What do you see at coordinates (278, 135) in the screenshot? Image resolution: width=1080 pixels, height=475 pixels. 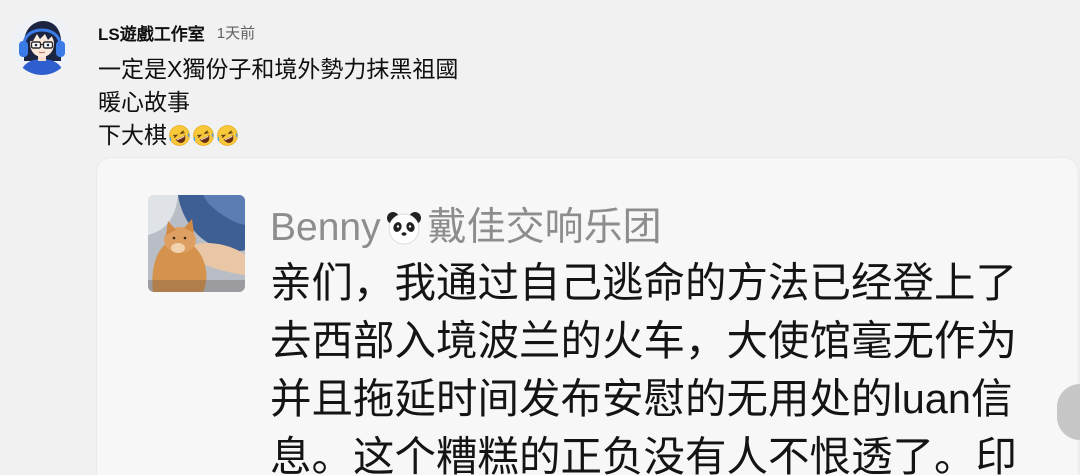 I see `comment-line-with-emojis: 下大棋` at bounding box center [278, 135].